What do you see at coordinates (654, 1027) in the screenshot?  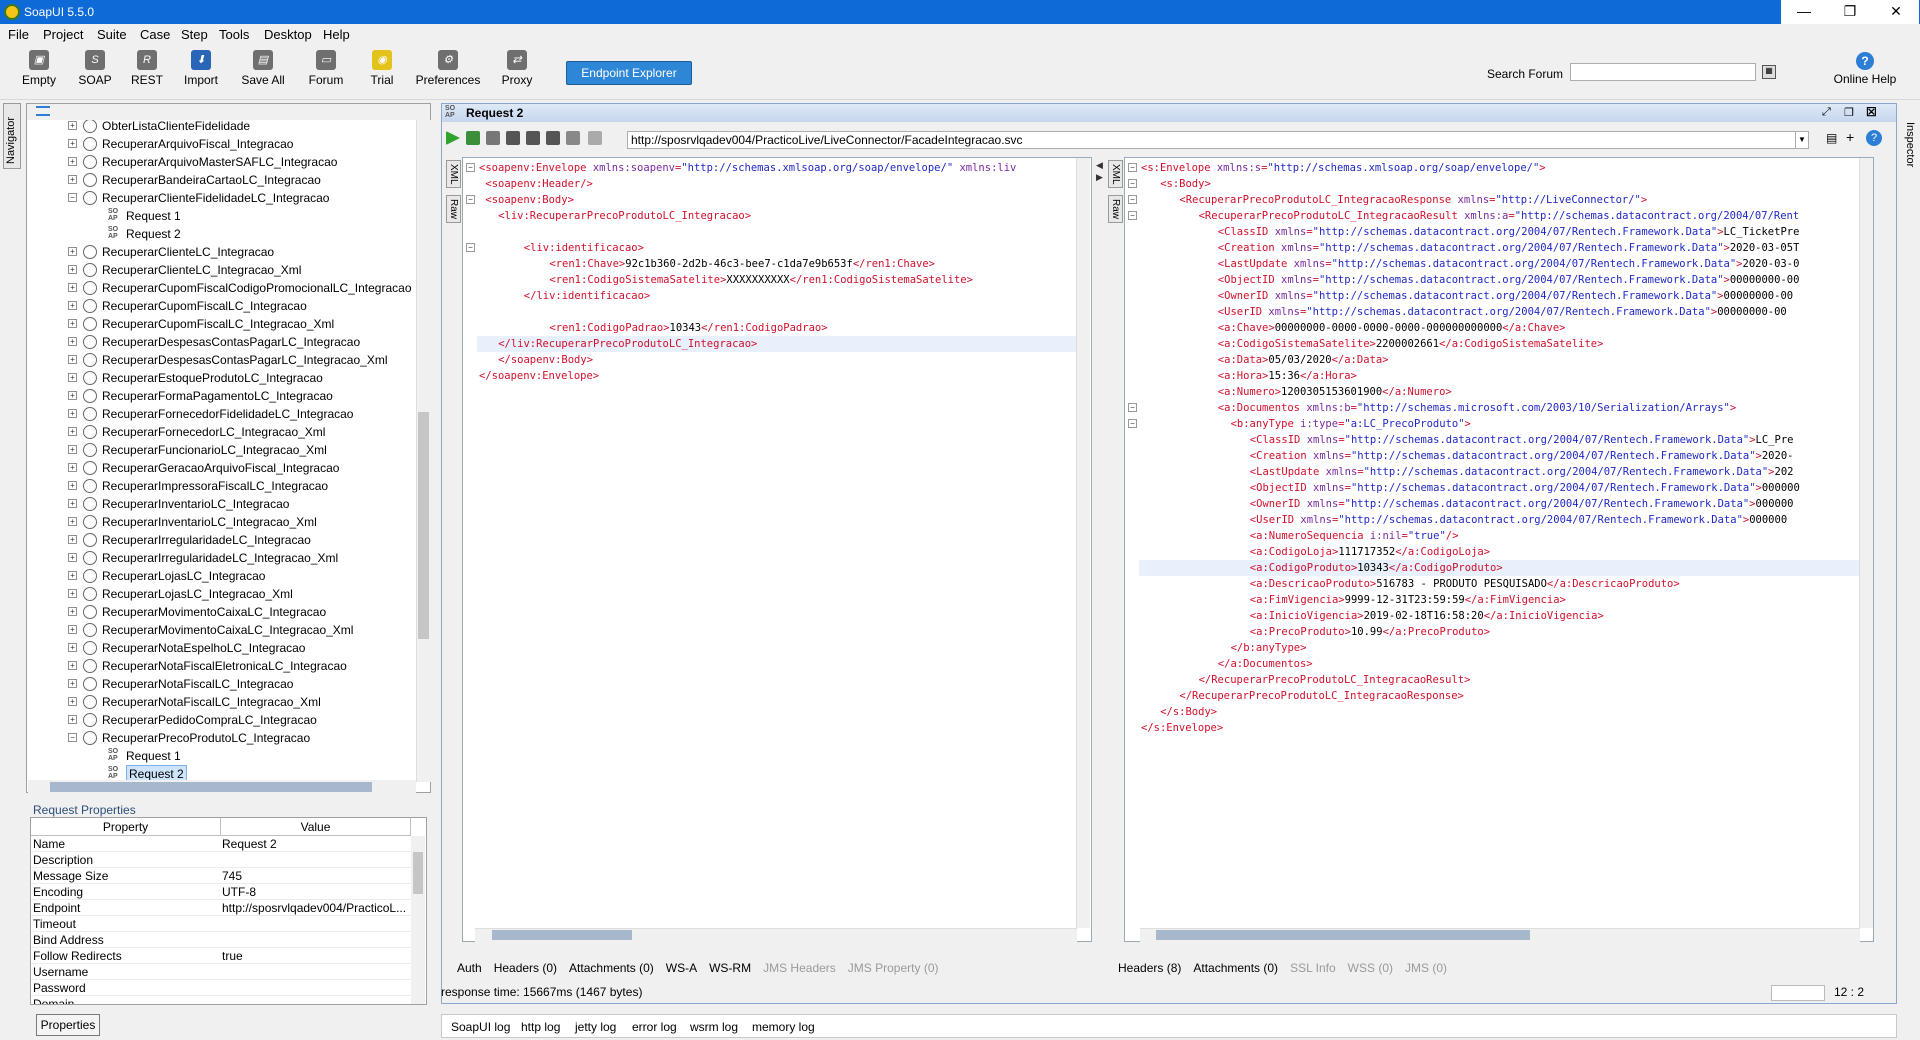 I see `tab-error-log: error log` at bounding box center [654, 1027].